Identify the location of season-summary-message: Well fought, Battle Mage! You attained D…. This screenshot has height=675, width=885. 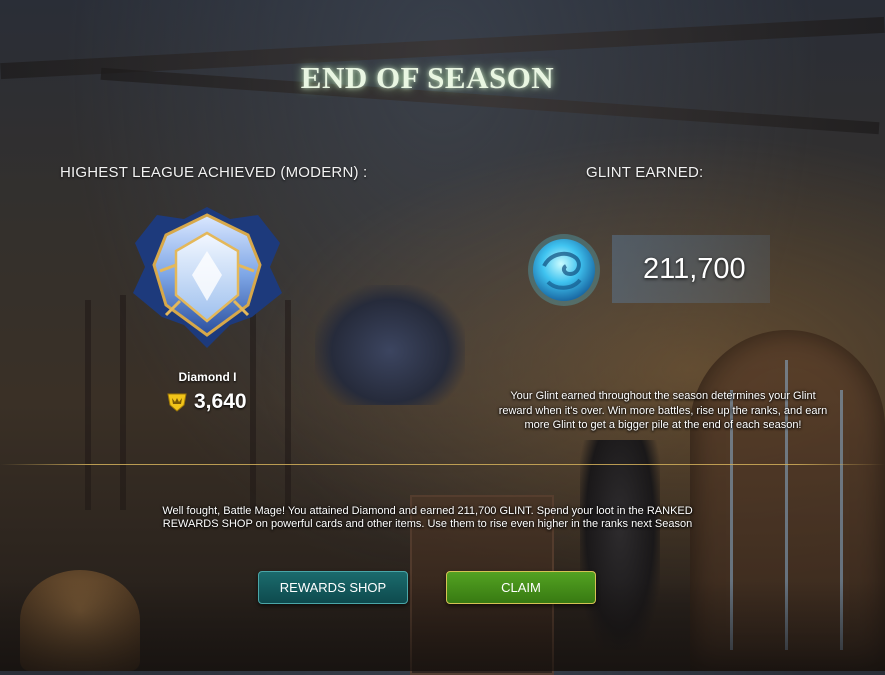
(427, 517).